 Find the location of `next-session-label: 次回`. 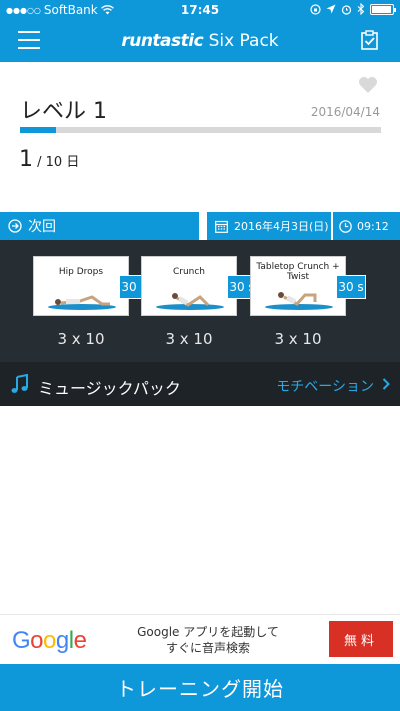

next-session-label: 次回 is located at coordinates (99, 226).